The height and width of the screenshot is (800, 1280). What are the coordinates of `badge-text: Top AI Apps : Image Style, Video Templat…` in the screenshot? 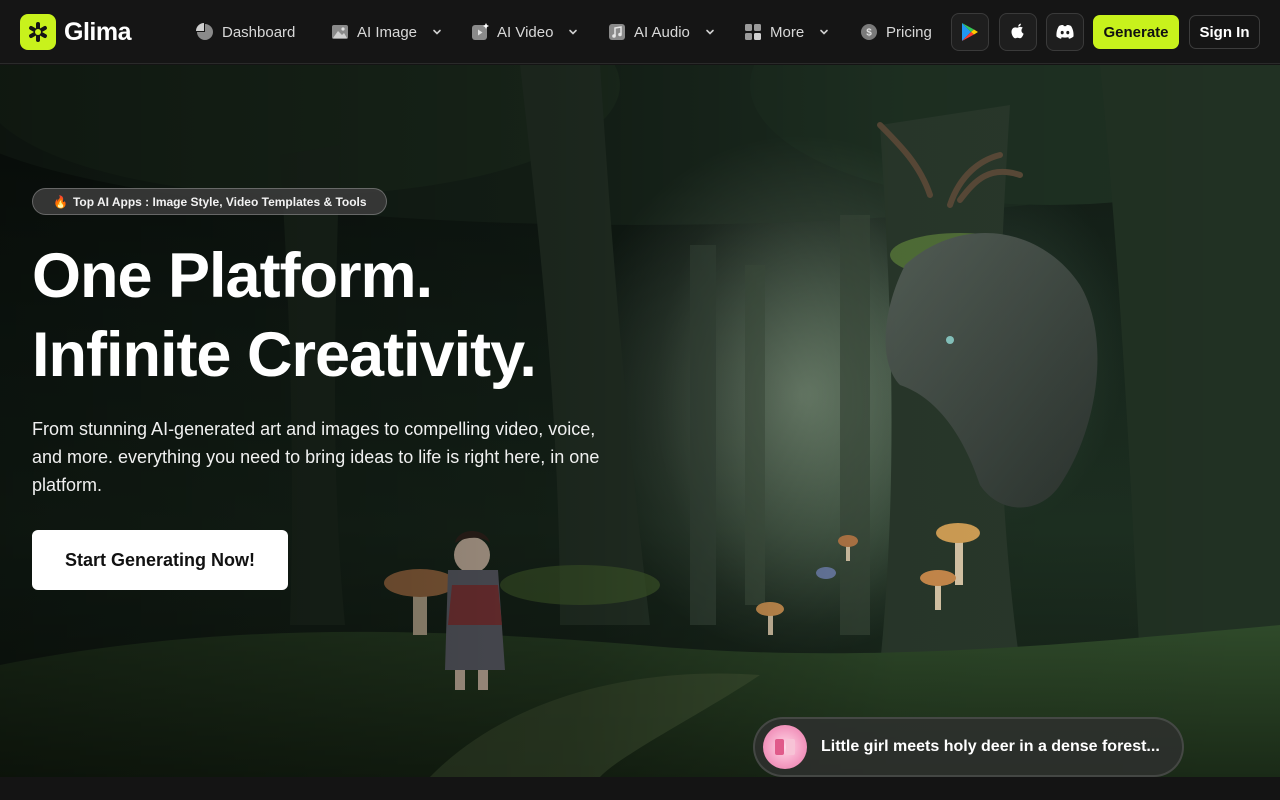 It's located at (219, 201).